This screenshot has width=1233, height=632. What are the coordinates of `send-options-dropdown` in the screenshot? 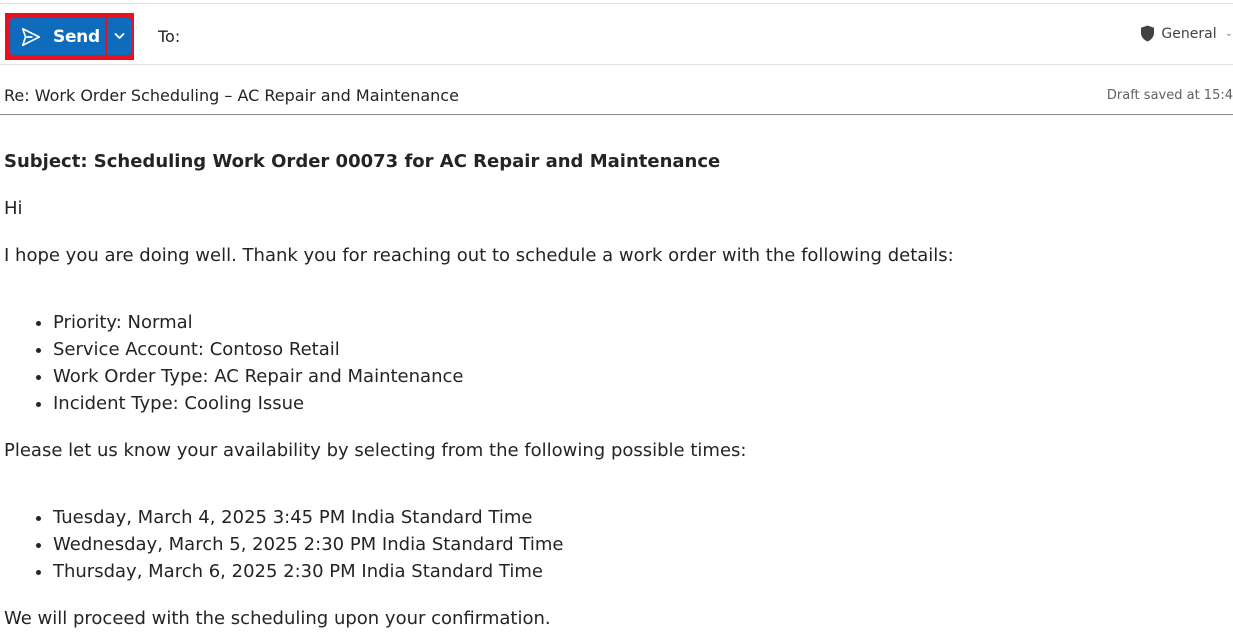 It's located at (119, 36).